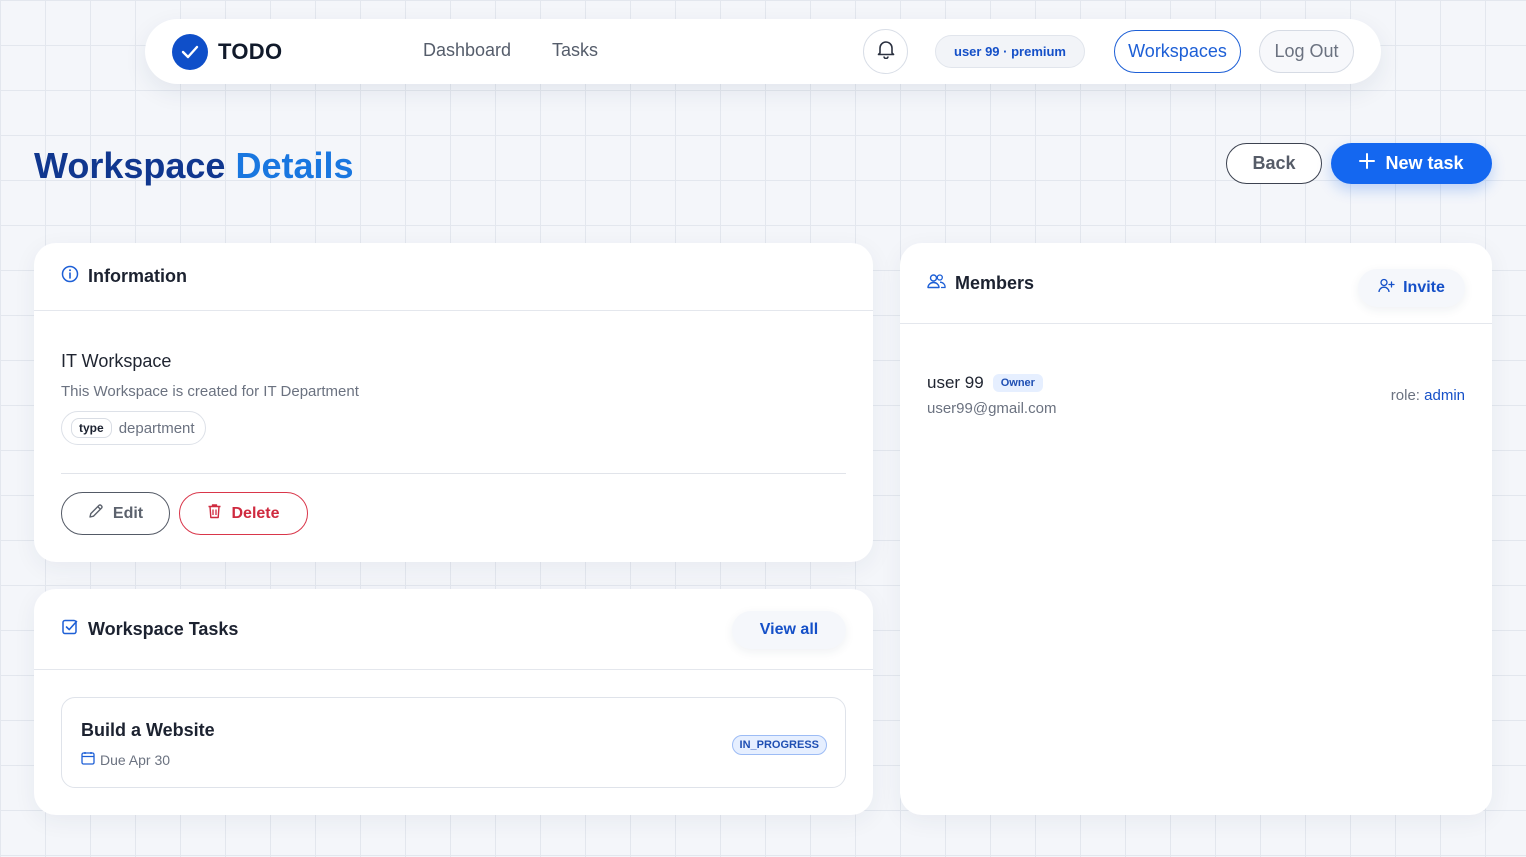  Describe the element at coordinates (1386, 288) in the screenshot. I see `user-plus-icon` at that location.